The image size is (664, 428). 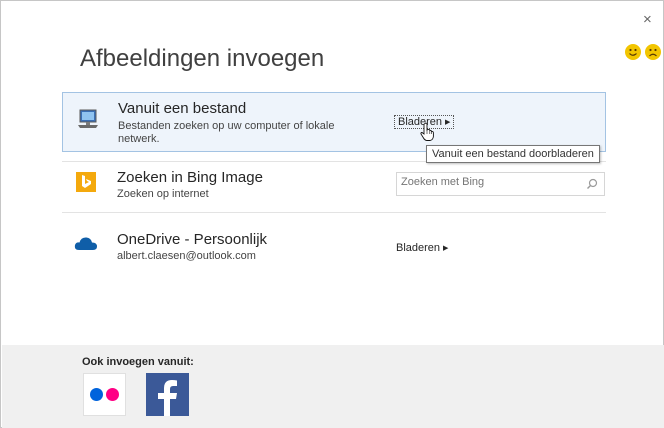 What do you see at coordinates (647, 19) in the screenshot?
I see `close-button: ×` at bounding box center [647, 19].